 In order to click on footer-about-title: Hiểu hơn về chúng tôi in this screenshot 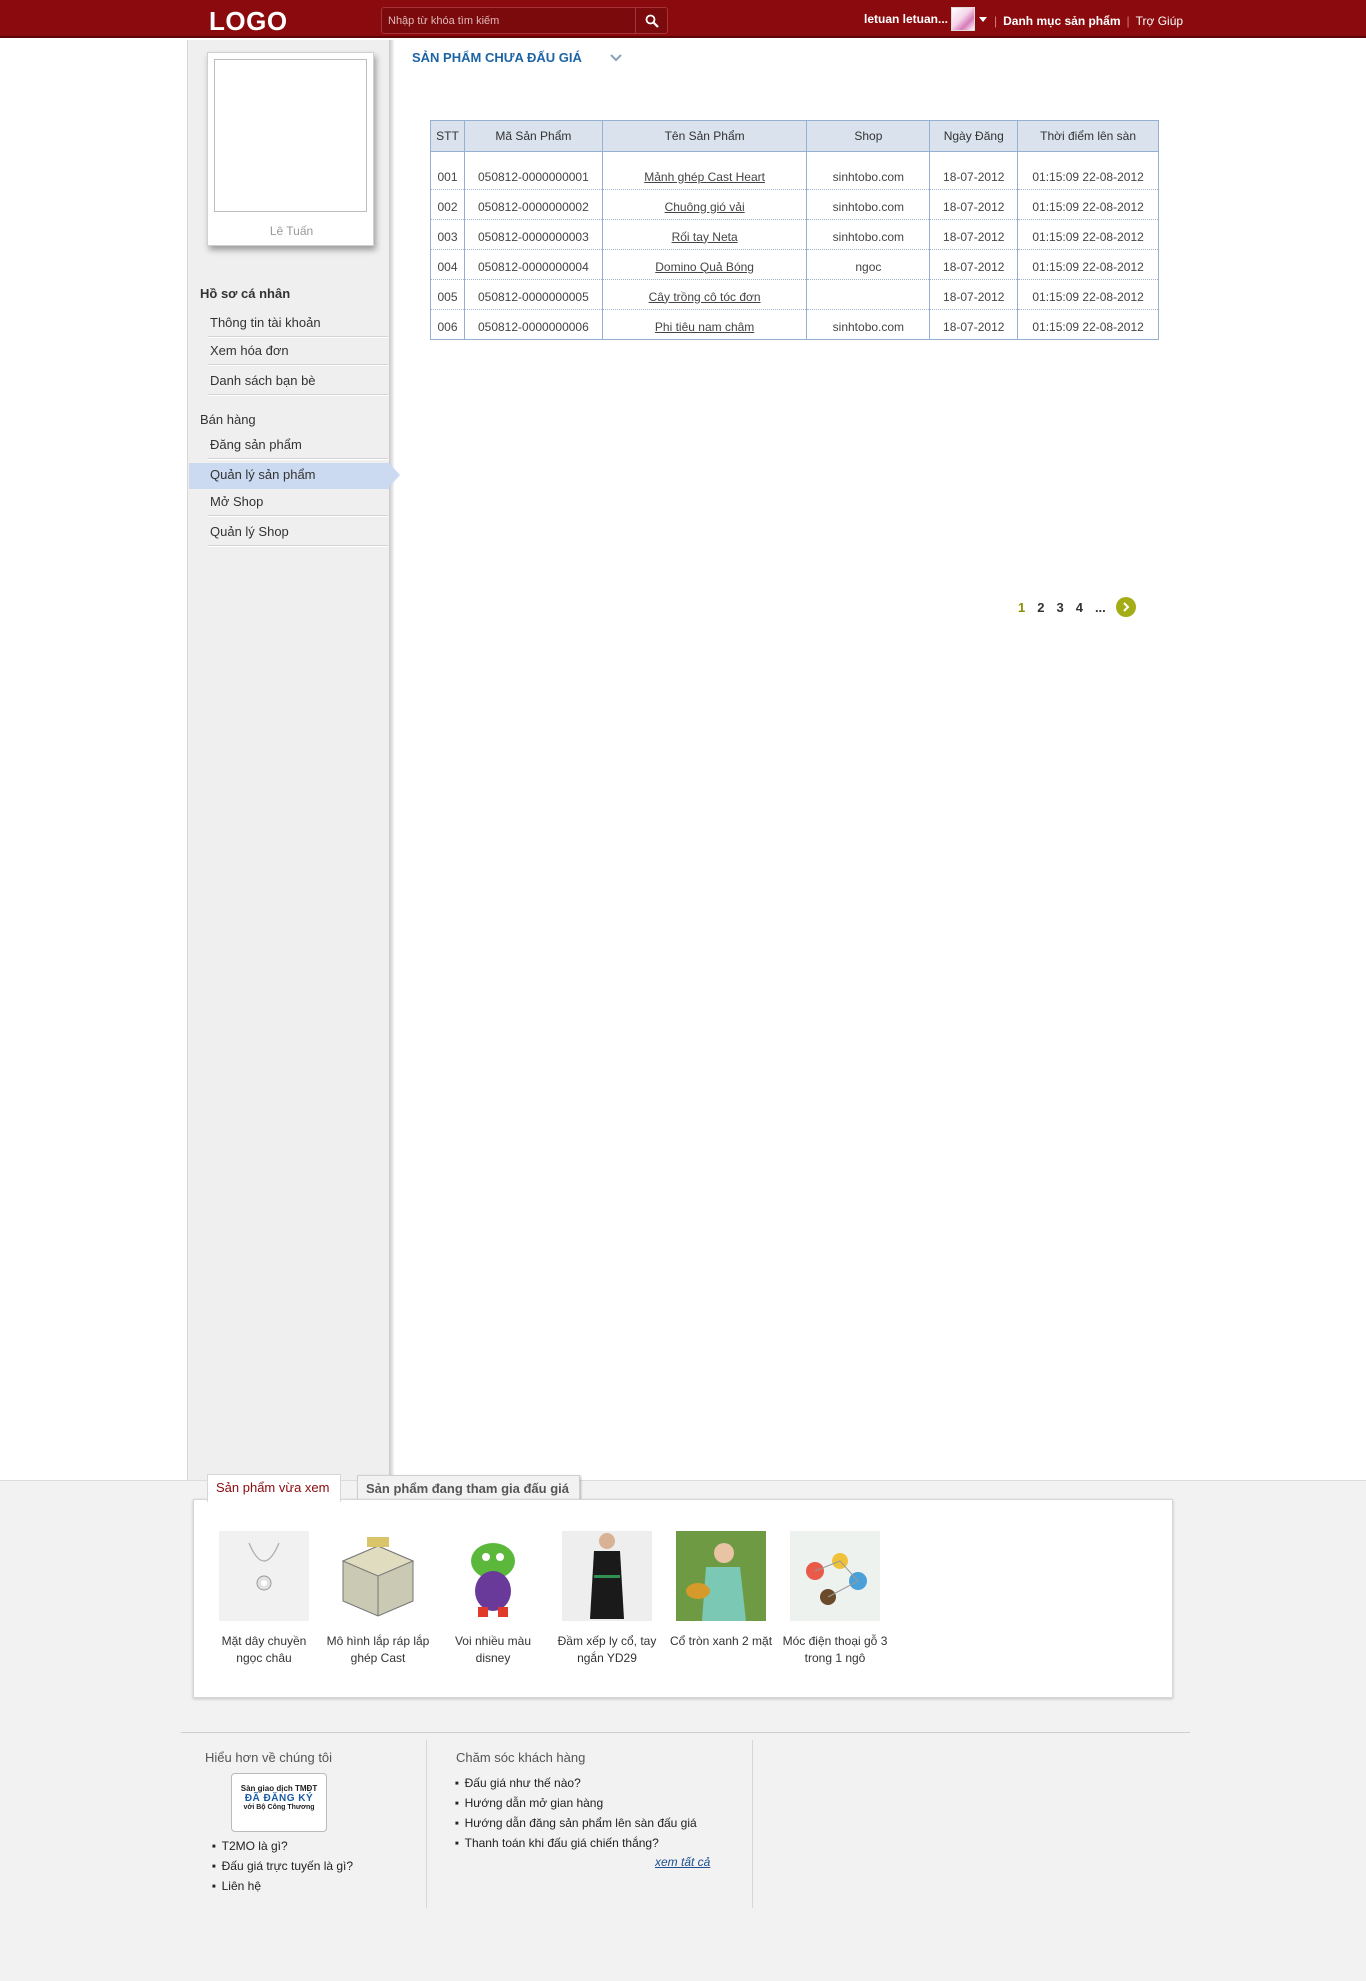, I will do `click(269, 1757)`.